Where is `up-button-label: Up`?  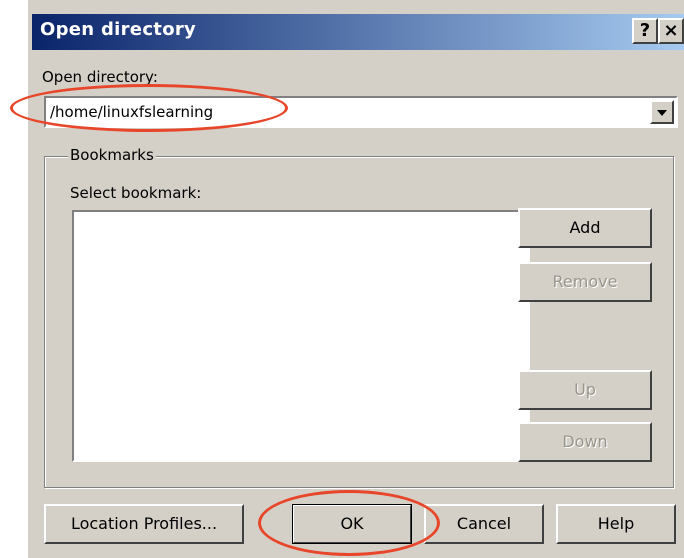
up-button-label: Up is located at coordinates (585, 389).